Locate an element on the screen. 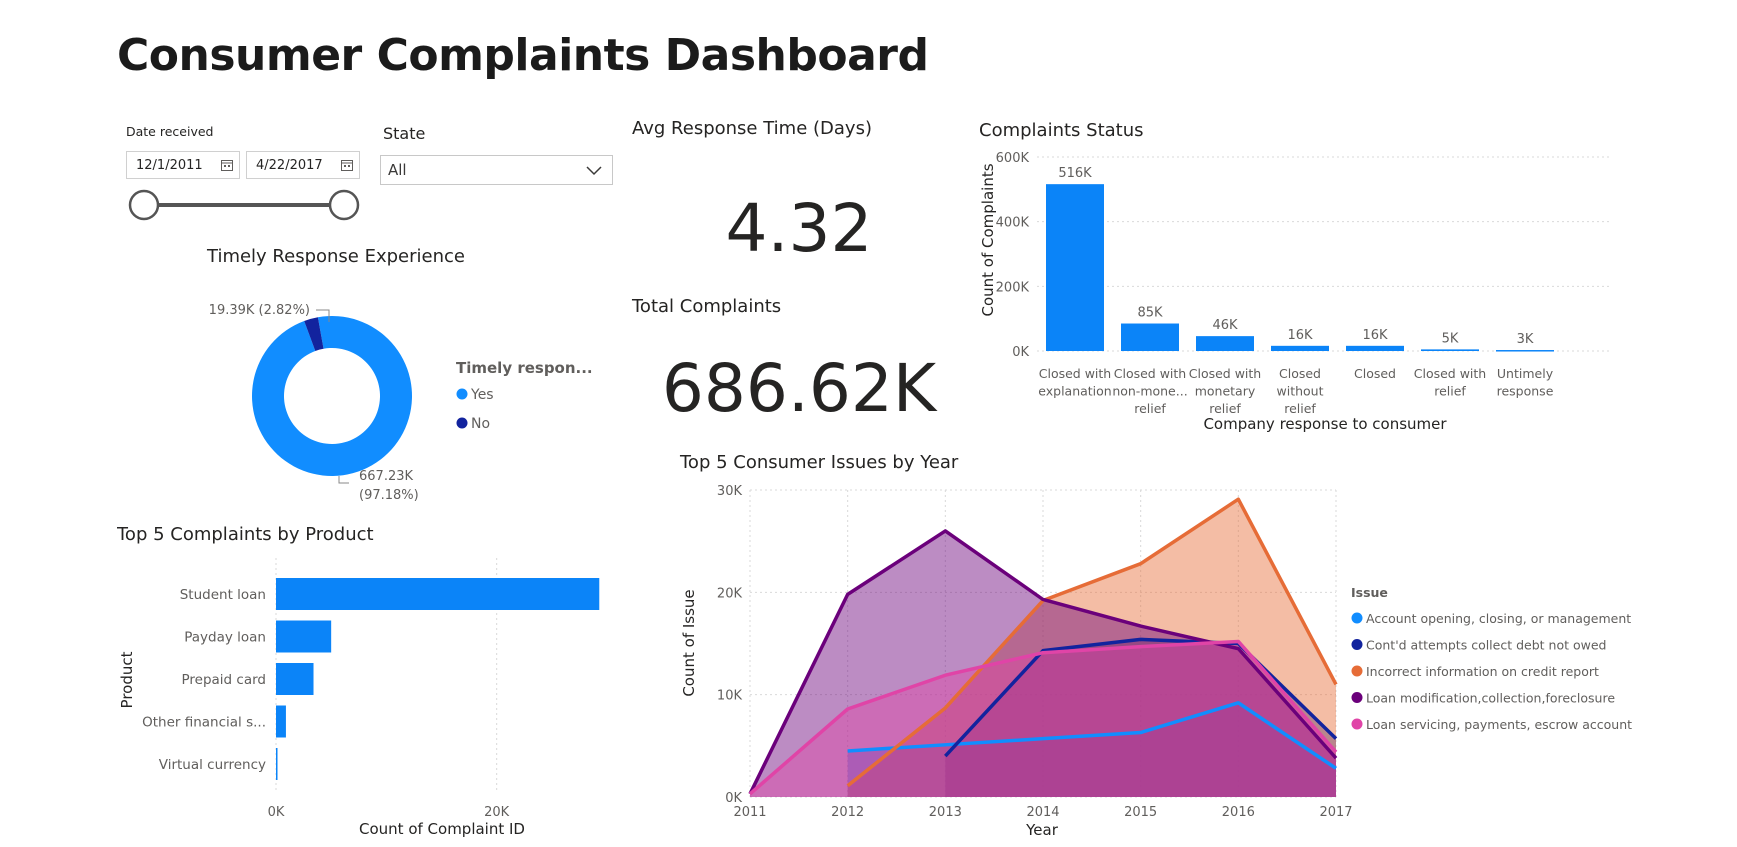 This screenshot has height=847, width=1737. y-tick-label: 20K is located at coordinates (730, 593).